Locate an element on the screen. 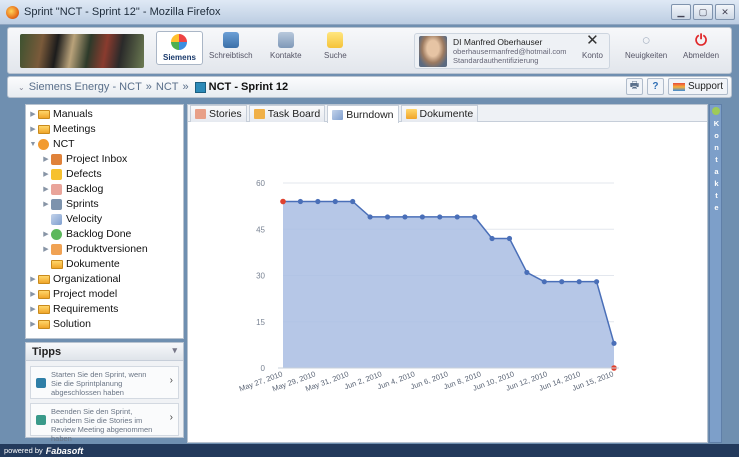 This screenshot has width=739, height=457. warning-icon is located at coordinates (56, 174).